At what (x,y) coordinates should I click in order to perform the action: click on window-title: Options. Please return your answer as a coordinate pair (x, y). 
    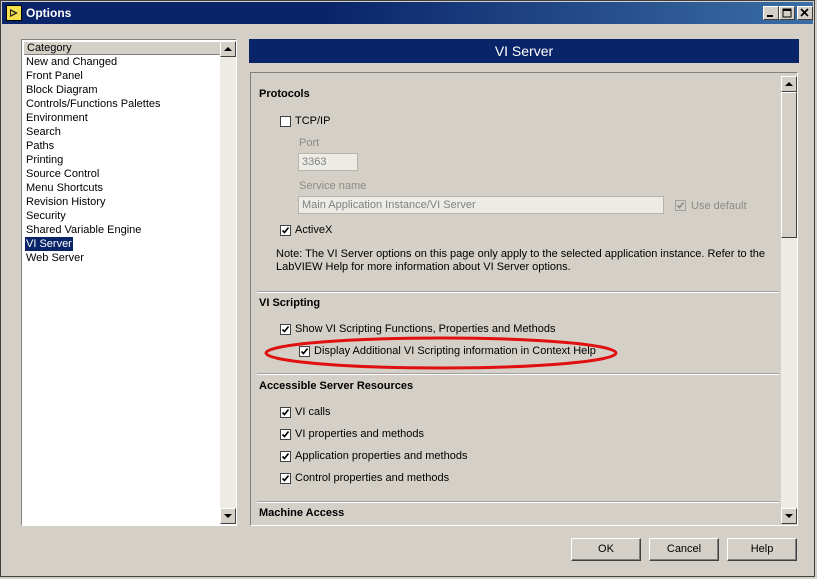
    Looking at the image, I should click on (49, 13).